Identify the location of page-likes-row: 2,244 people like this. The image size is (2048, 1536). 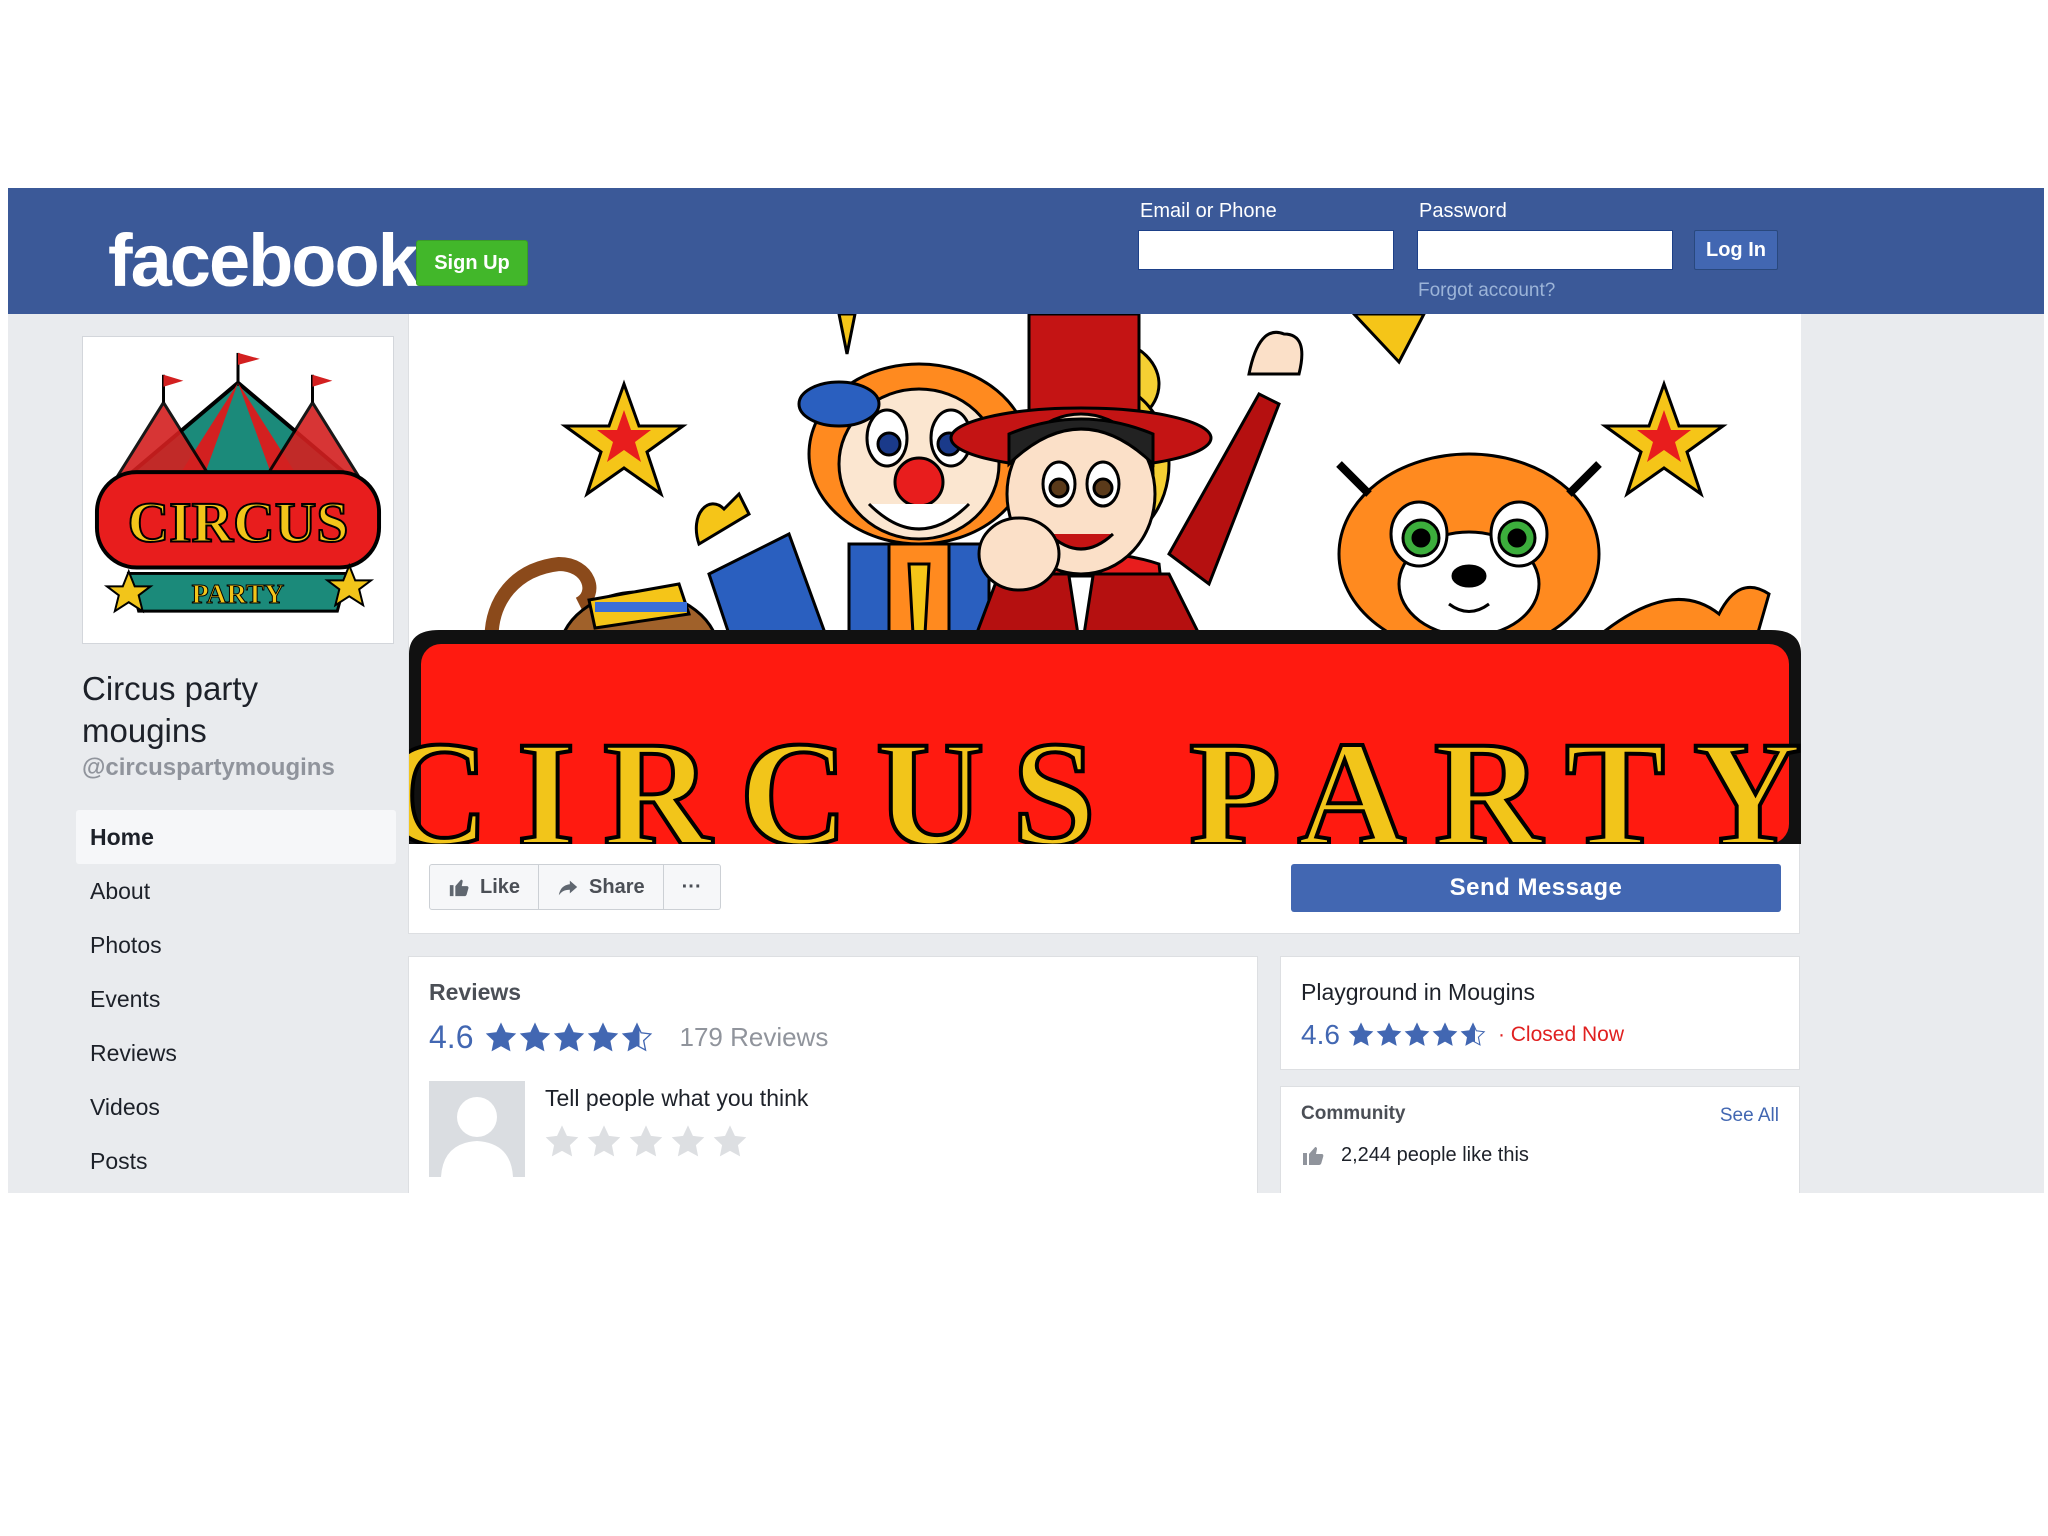
(1415, 1155).